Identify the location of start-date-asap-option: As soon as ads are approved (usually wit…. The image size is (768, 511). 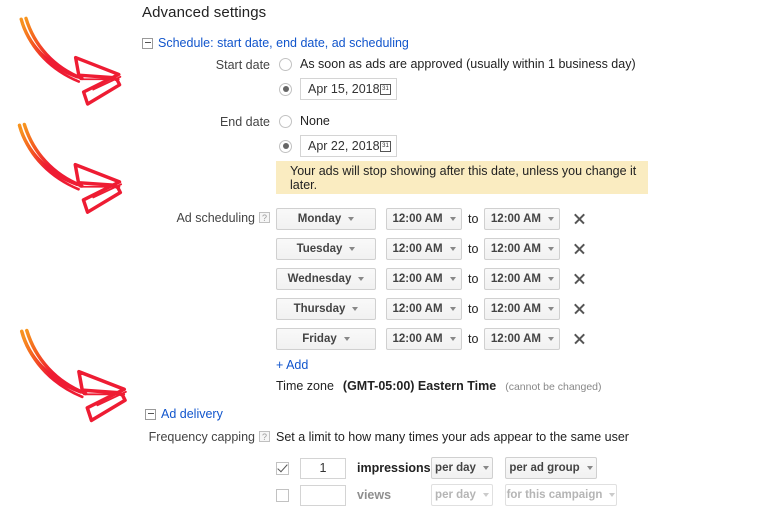
(457, 64).